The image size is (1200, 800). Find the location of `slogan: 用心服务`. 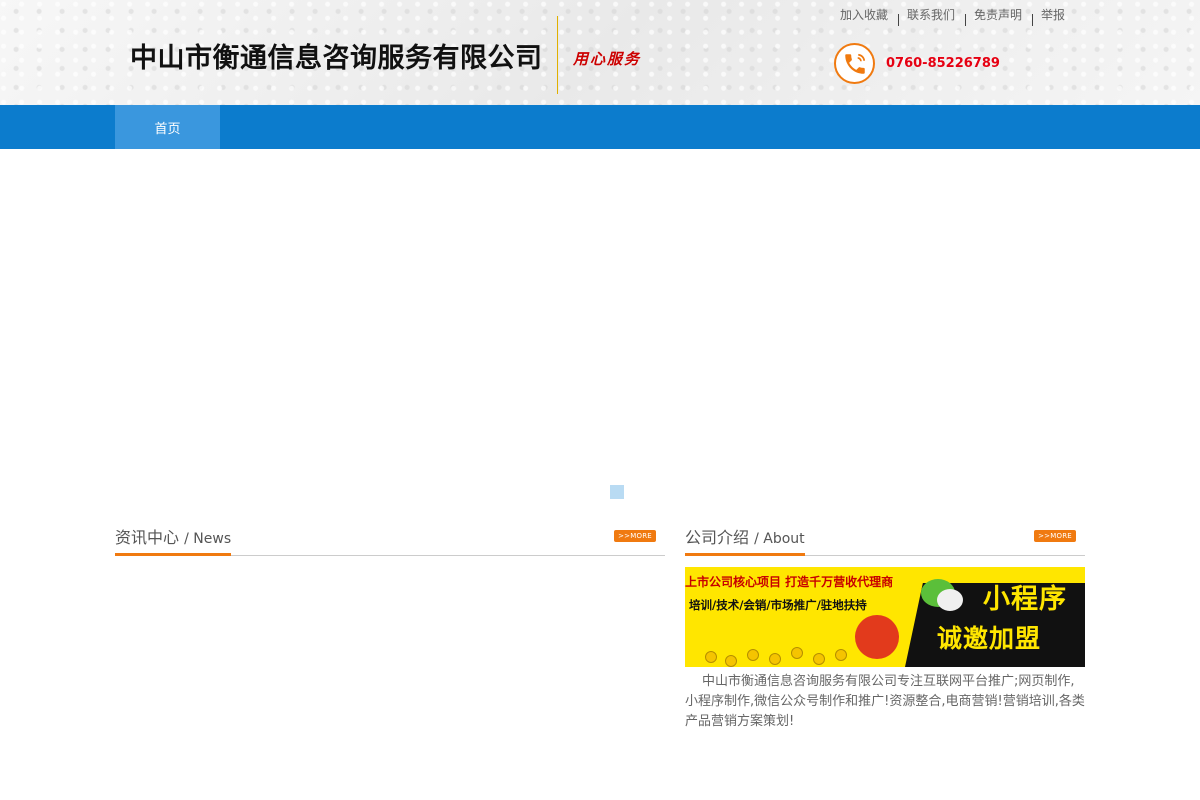

slogan: 用心服务 is located at coordinates (607, 59).